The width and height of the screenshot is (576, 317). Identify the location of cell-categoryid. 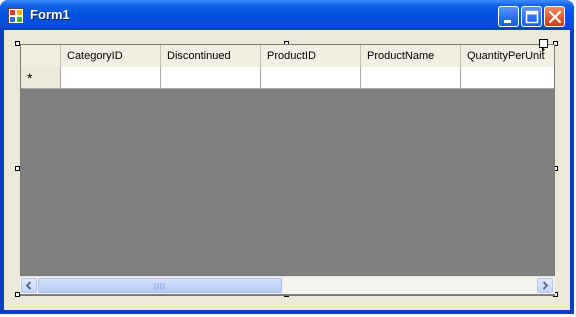
(111, 77).